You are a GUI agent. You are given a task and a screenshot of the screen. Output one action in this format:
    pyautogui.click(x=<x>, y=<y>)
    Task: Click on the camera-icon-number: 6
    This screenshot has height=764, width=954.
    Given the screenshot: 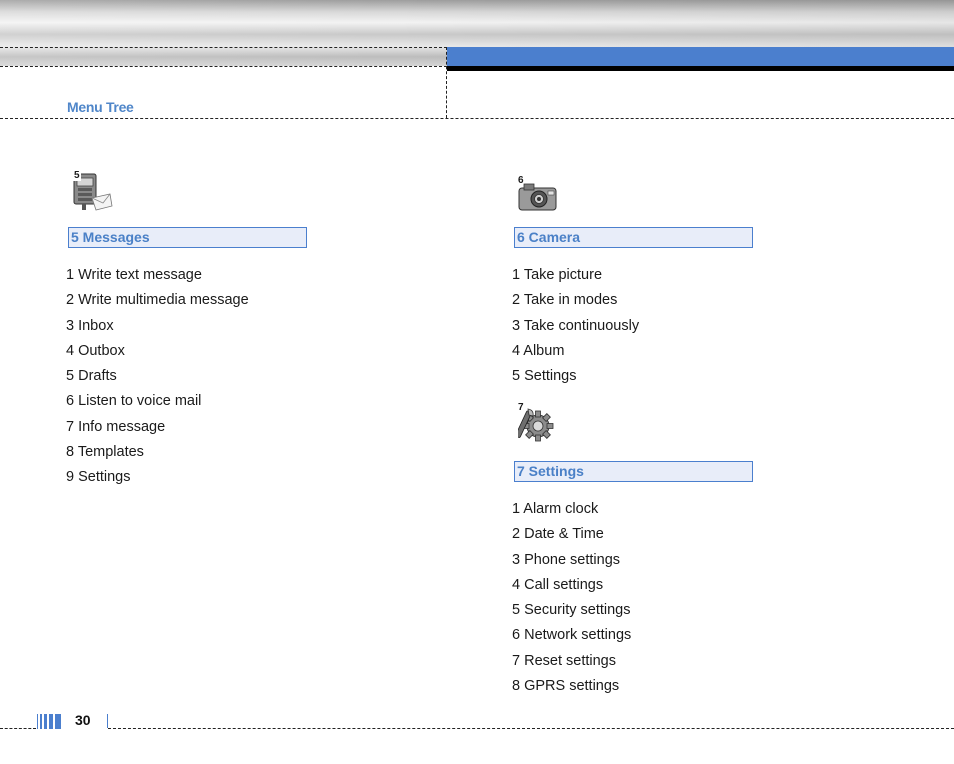 What is the action you would take?
    pyautogui.click(x=521, y=180)
    